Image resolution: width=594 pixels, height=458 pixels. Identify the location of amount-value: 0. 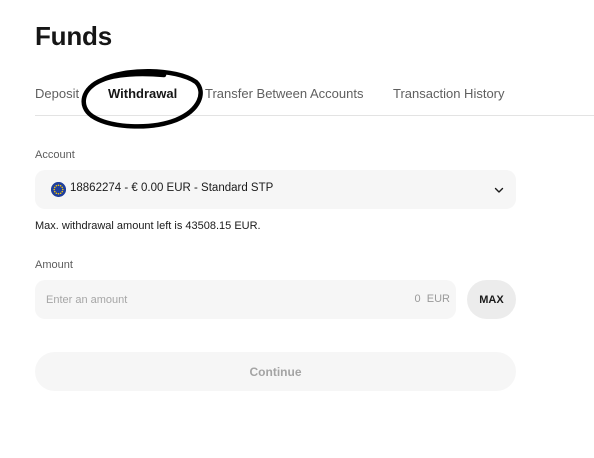
(417, 299).